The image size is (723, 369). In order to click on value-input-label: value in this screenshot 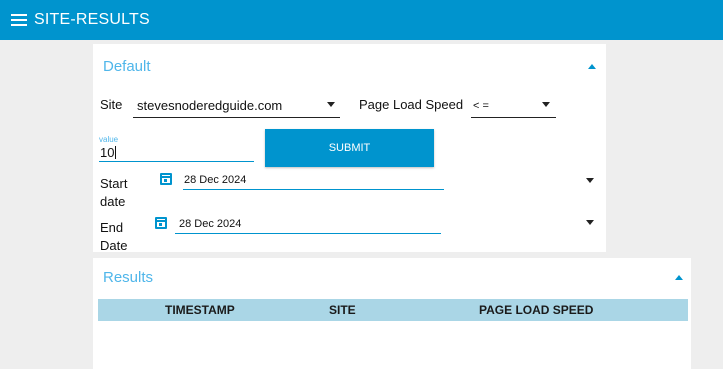, I will do `click(109, 139)`.